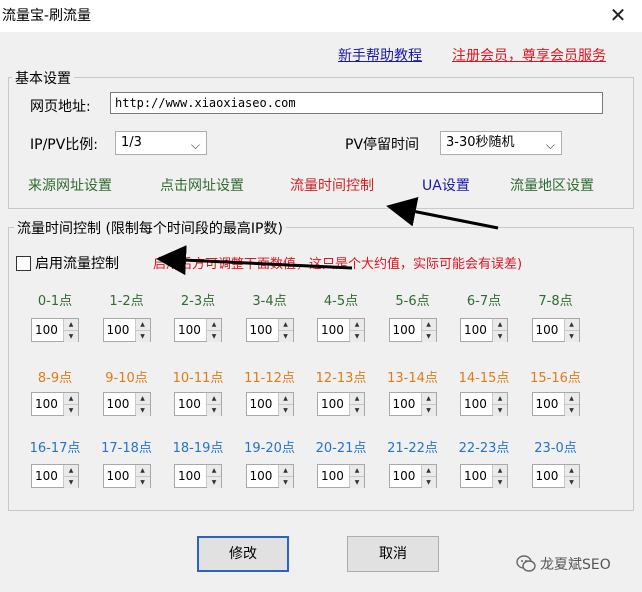 The image size is (642, 592). I want to click on annotation-arrows, so click(327, 236).